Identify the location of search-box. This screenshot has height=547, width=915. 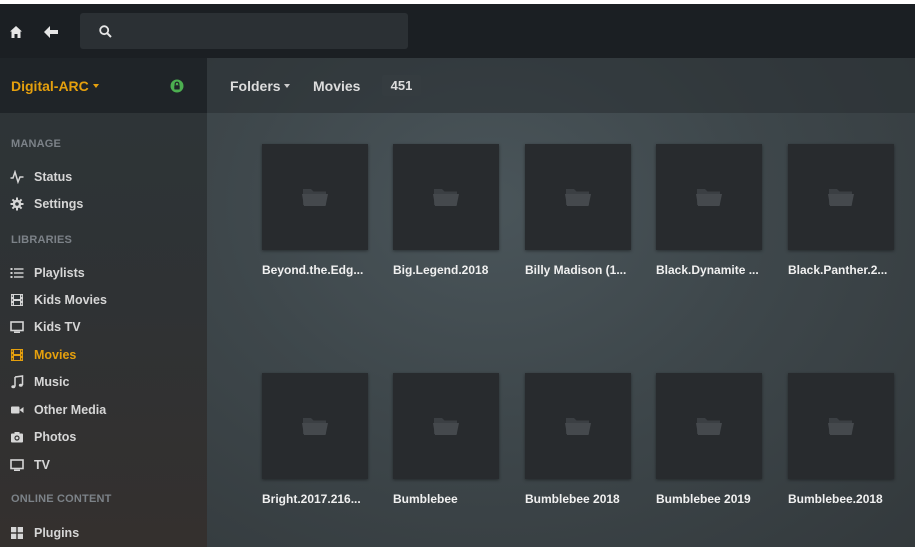
(244, 31).